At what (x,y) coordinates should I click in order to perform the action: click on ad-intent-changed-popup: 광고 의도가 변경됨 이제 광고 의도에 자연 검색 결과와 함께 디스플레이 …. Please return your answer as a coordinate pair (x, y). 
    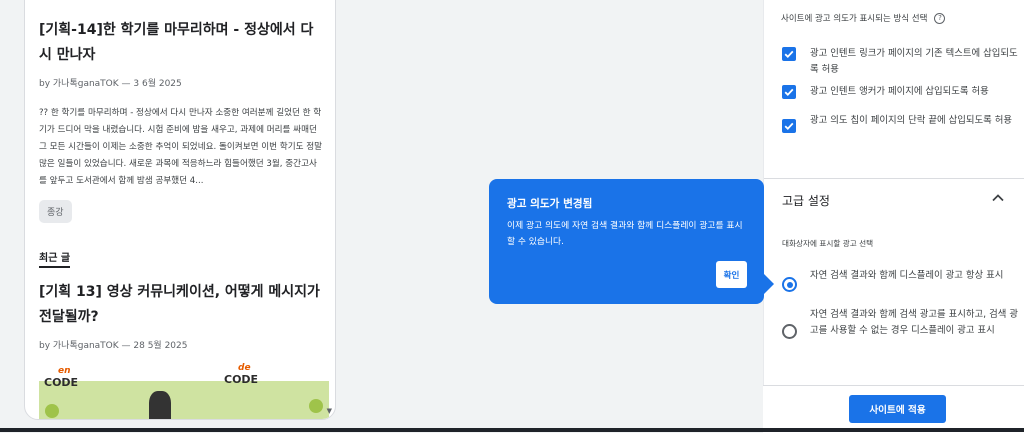
    Looking at the image, I should click on (626, 241).